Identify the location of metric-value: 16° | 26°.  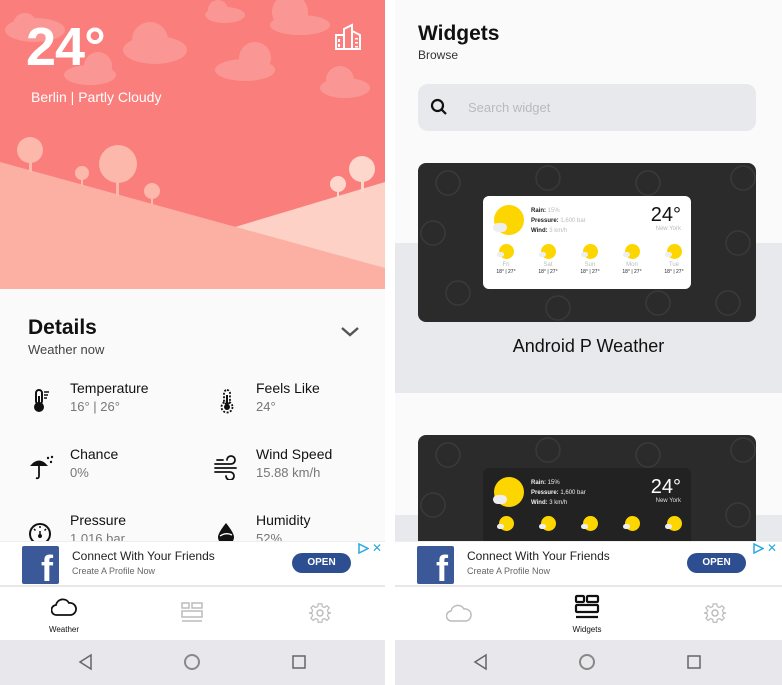
(95, 406).